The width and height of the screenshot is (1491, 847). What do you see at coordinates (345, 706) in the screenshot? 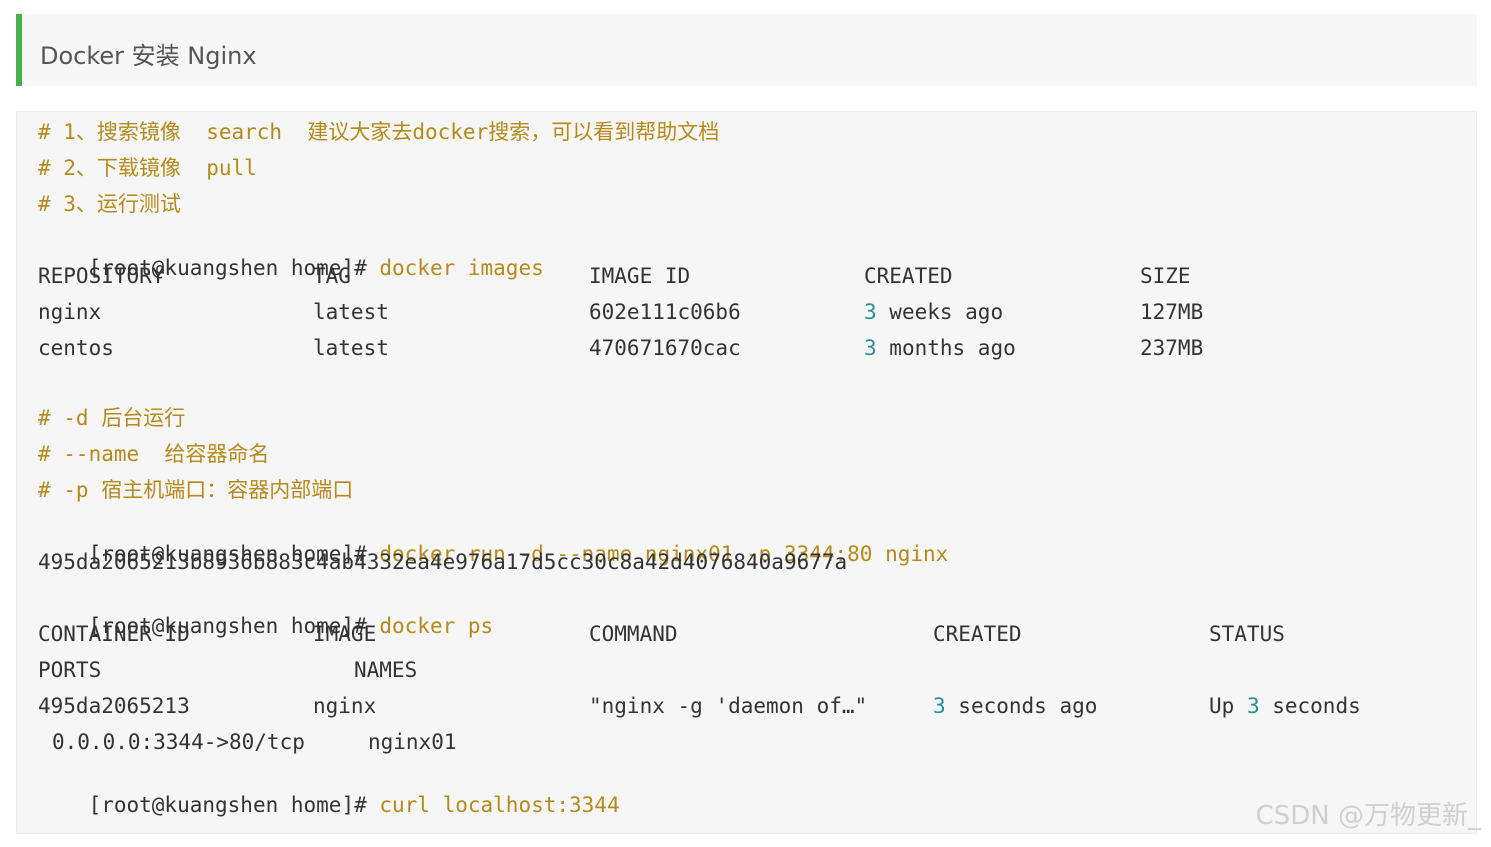
I see `image-cell: nginx` at bounding box center [345, 706].